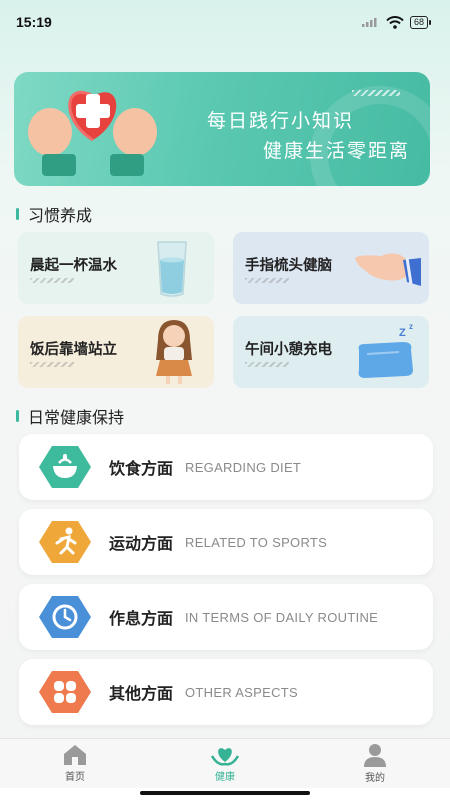 This screenshot has height=800, width=450. I want to click on home-icon, so click(75, 755).